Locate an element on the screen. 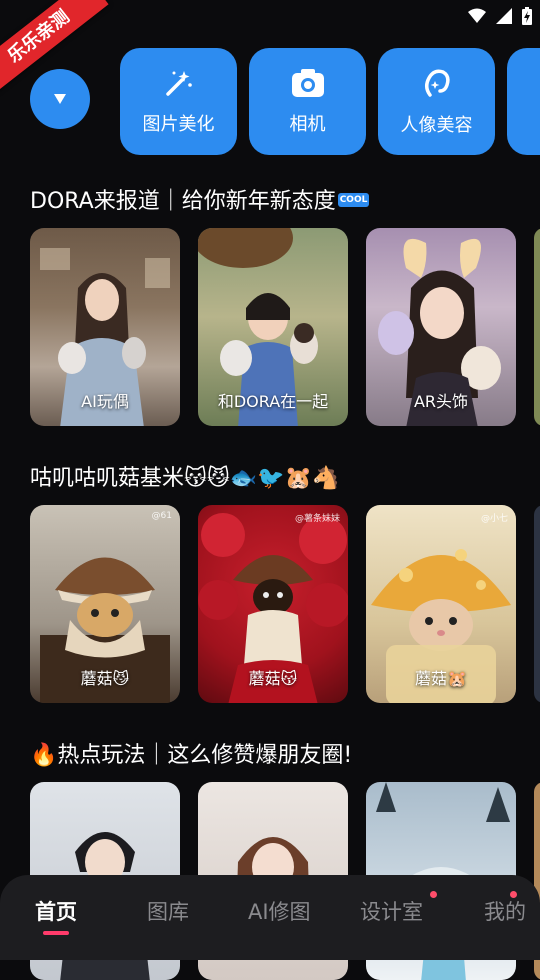 This screenshot has height=980, width=540. card-ai-doll: AI玩偶 is located at coordinates (105, 327).